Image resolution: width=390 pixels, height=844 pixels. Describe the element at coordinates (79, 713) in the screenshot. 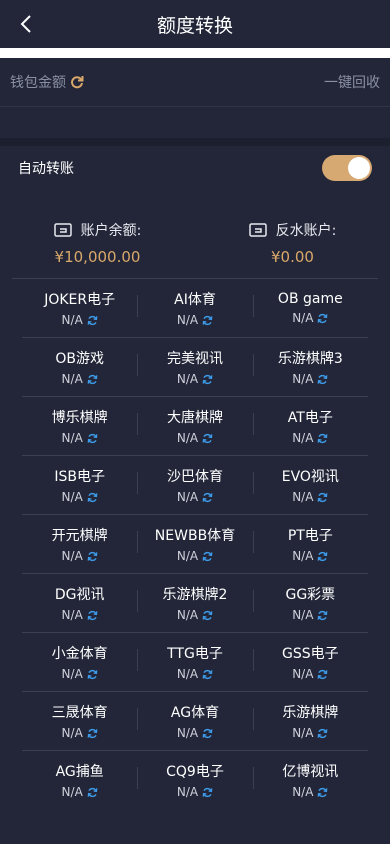

I see `platform-name: 三晟体育` at that location.